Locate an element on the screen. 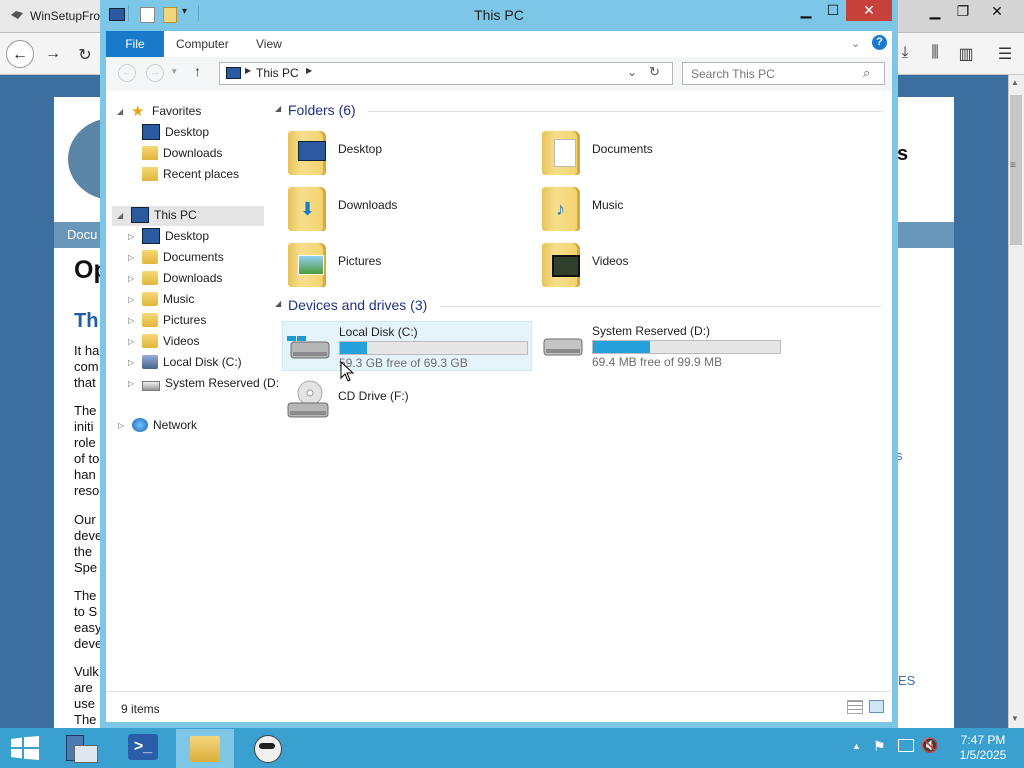  maximize-button: ☐ is located at coordinates (833, 10).